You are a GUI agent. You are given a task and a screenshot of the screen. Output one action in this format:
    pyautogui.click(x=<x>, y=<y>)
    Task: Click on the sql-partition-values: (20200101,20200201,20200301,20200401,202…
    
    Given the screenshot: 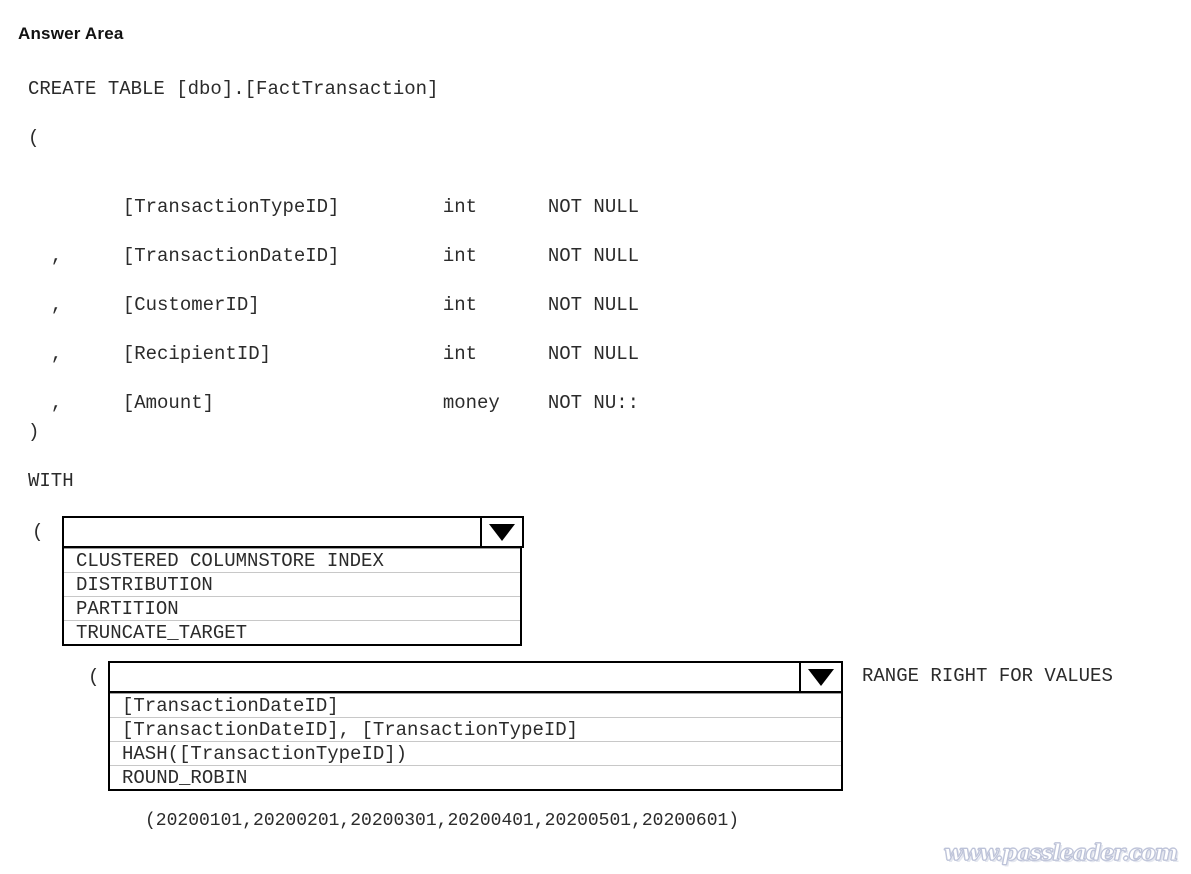 What is the action you would take?
    pyautogui.click(x=442, y=821)
    